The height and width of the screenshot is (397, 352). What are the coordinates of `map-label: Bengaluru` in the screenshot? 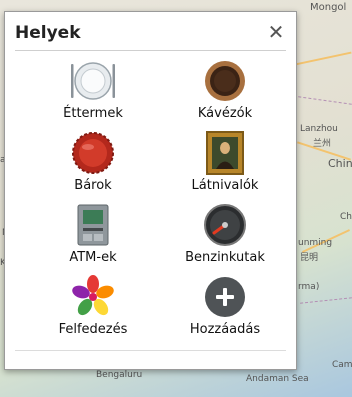 It's located at (119, 375).